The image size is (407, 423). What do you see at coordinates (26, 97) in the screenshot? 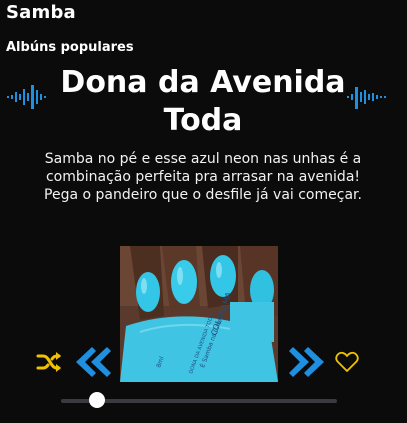
I see `sound-wave-icon` at bounding box center [26, 97].